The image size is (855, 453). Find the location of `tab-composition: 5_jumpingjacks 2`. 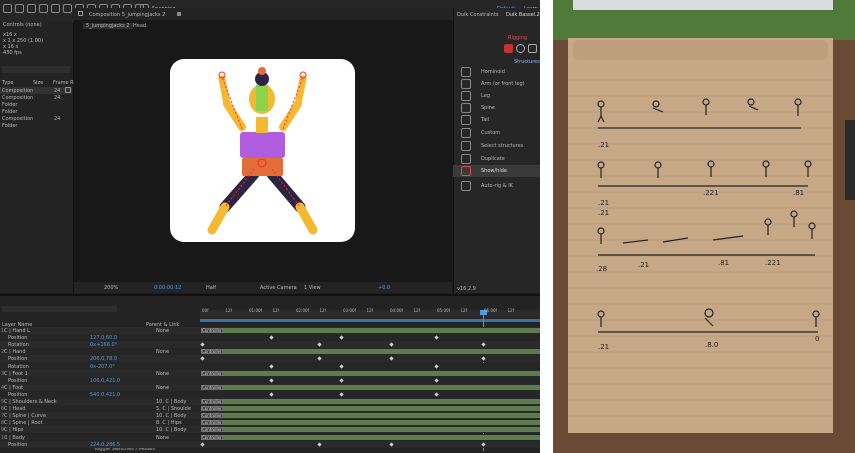

tab-composition: 5_jumpingjacks 2 is located at coordinates (108, 26).